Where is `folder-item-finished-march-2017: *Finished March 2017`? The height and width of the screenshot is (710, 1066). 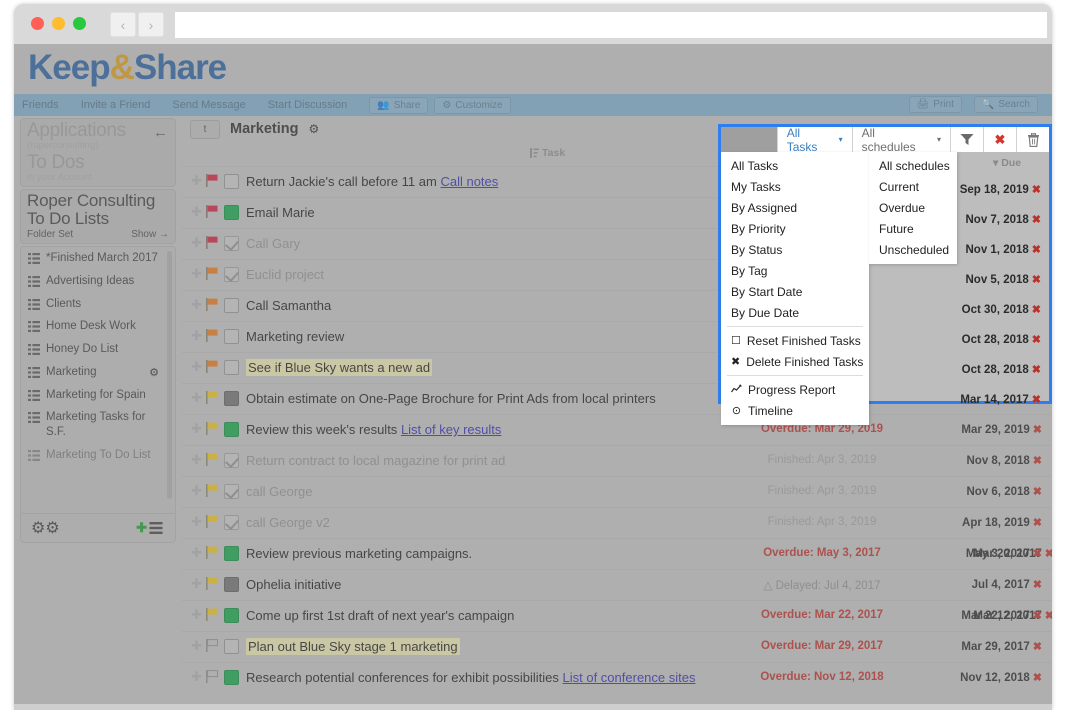
folder-item-finished-march-2017: *Finished March 2017 is located at coordinates (98, 258).